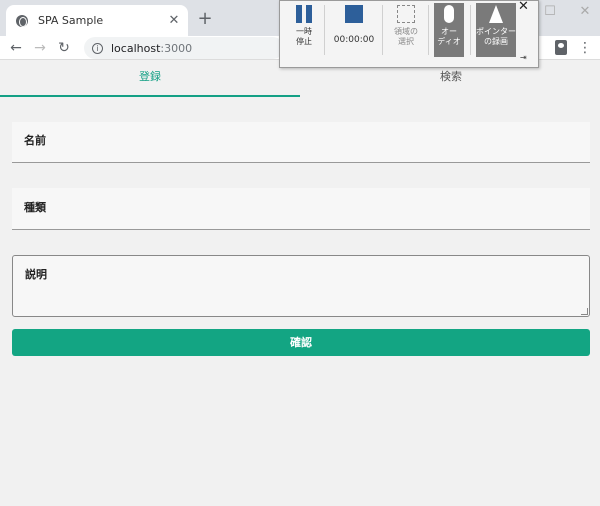 This screenshot has height=506, width=600. I want to click on info-icon: i, so click(97, 48).